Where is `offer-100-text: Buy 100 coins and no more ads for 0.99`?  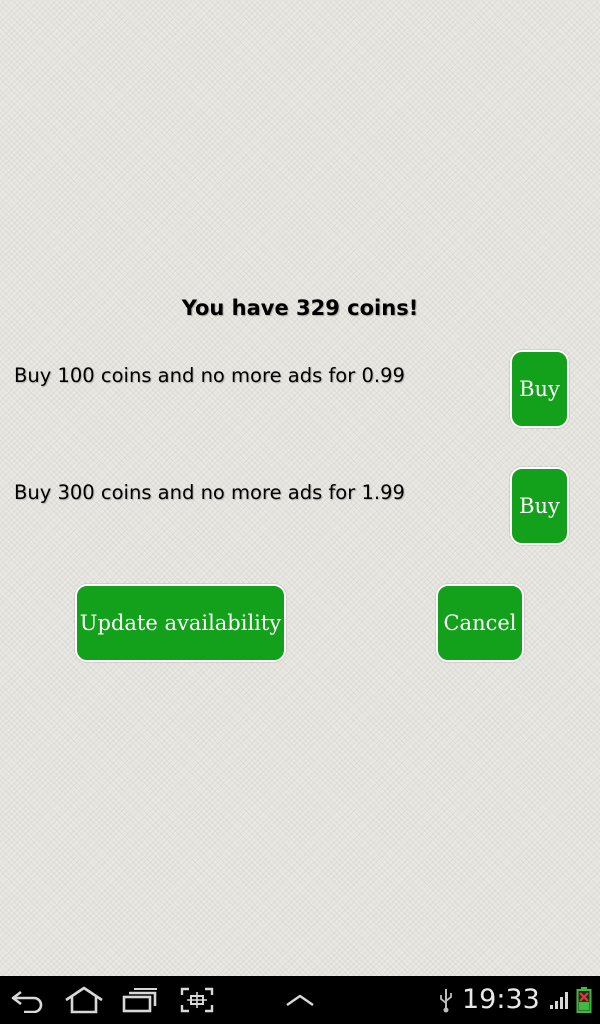
offer-100-text: Buy 100 coins and no more ads for 0.99 is located at coordinates (209, 375).